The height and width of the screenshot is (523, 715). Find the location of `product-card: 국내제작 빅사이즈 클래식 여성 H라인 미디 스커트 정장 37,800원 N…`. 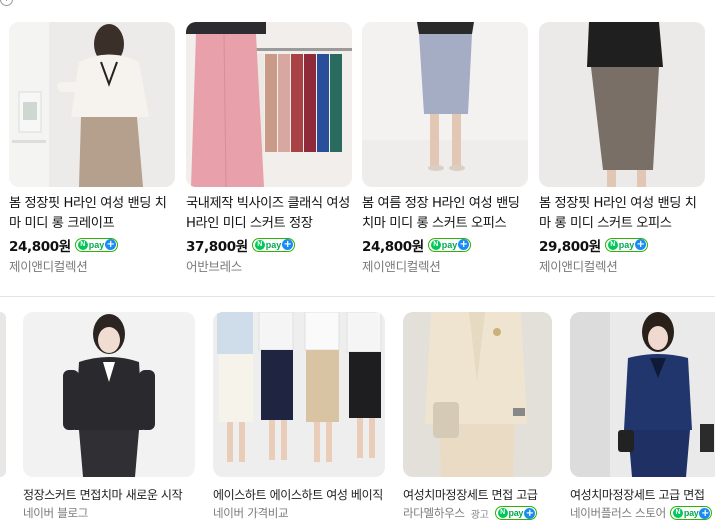

product-card: 국내제작 빅사이즈 클래식 여성 H라인 미디 스커트 정장 37,800원 N… is located at coordinates (269, 148).